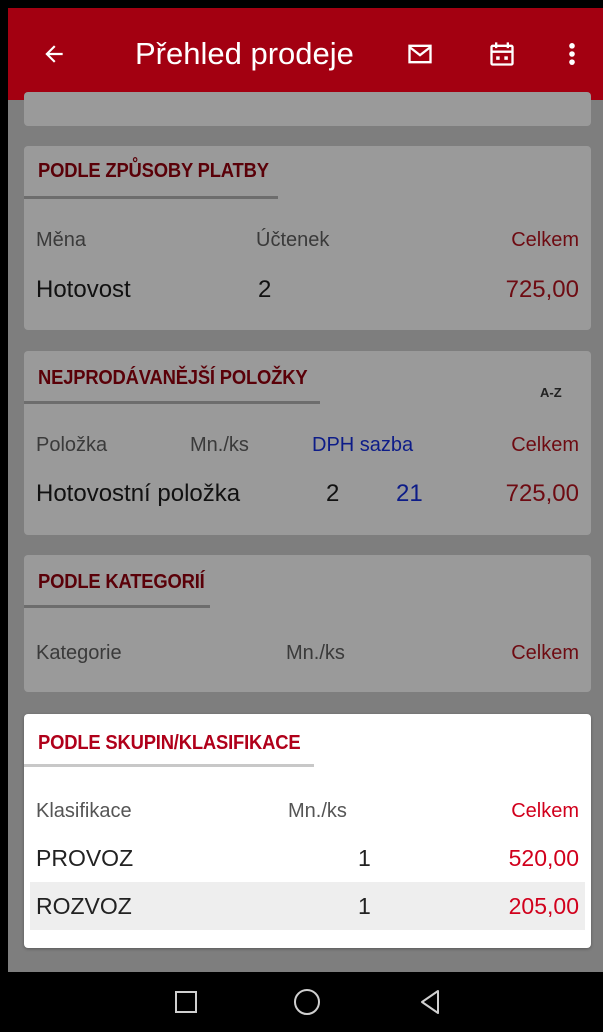 This screenshot has height=1032, width=603. Describe the element at coordinates (117, 606) in the screenshot. I see `categories-card-underline` at that location.